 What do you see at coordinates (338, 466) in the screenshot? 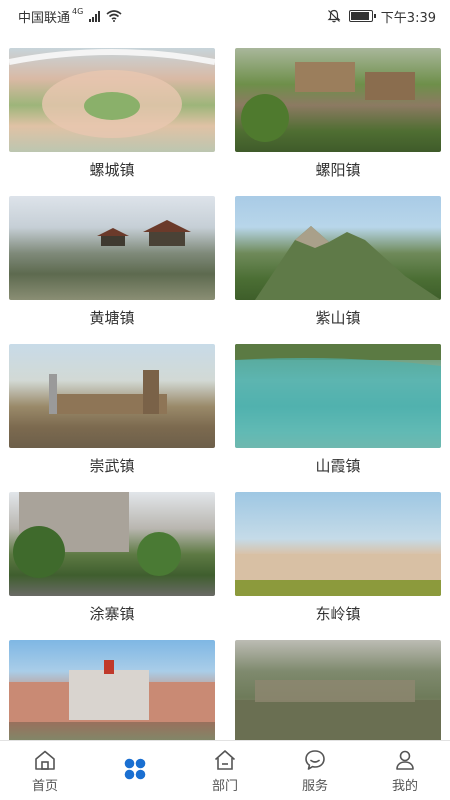
I see `town-name: 山霞镇` at bounding box center [338, 466].